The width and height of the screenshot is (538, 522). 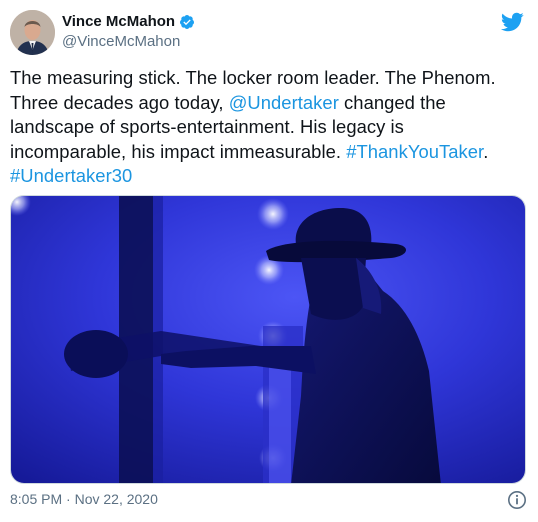 I want to click on tweet-line: #Undertaker30, so click(x=269, y=176).